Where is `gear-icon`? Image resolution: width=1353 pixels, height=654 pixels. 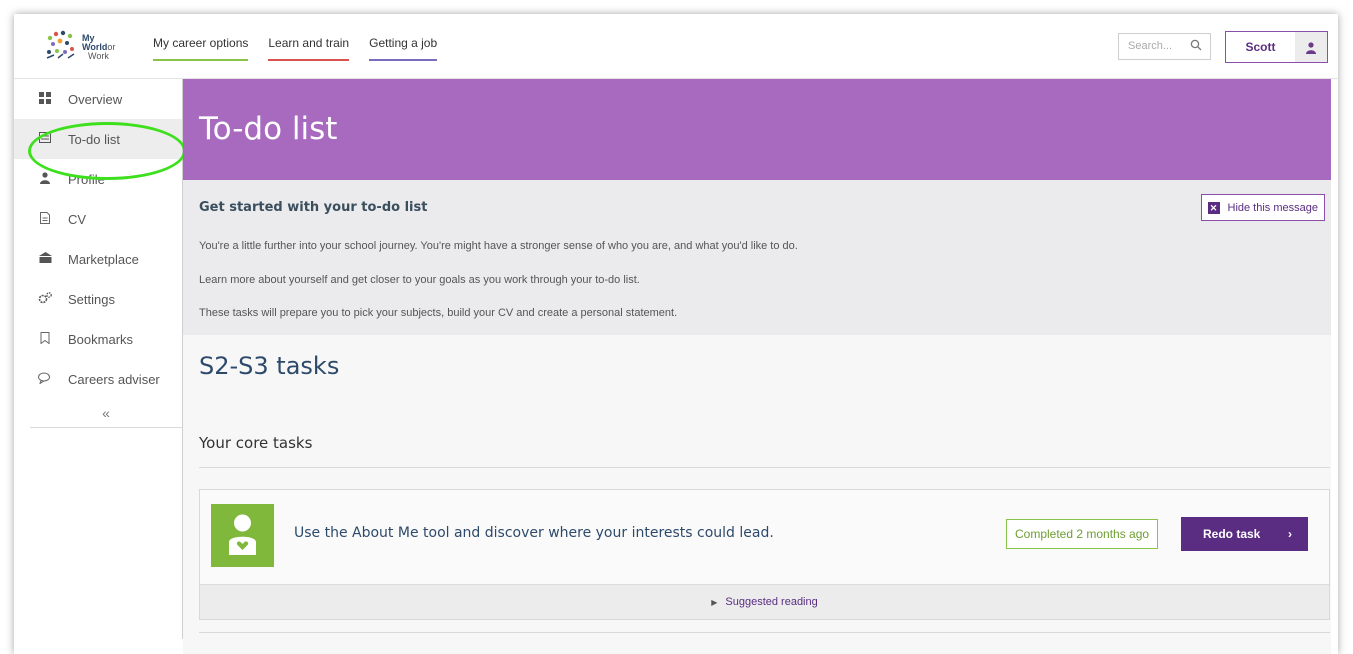 gear-icon is located at coordinates (45, 299).